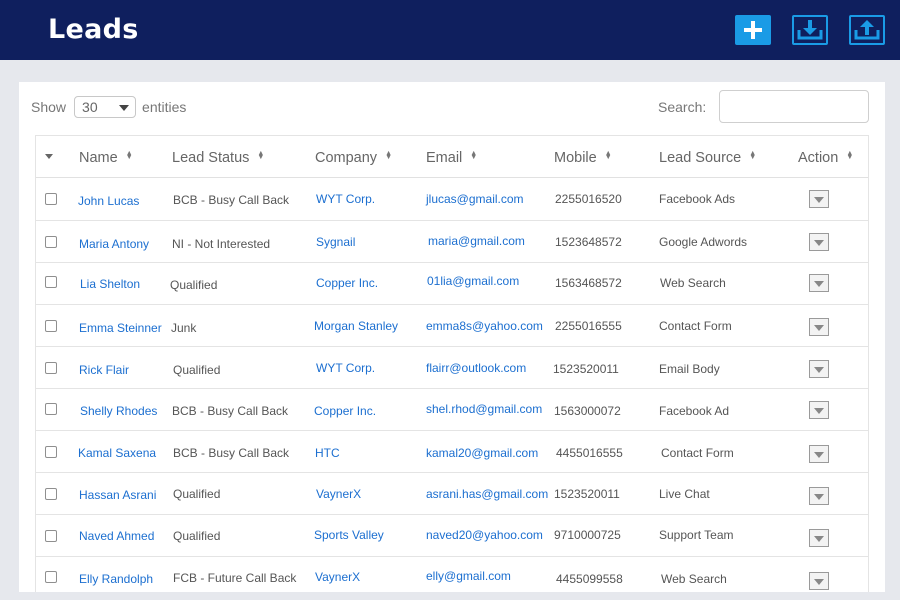 The width and height of the screenshot is (900, 600). What do you see at coordinates (49, 107) in the screenshot?
I see `show-label: Show` at bounding box center [49, 107].